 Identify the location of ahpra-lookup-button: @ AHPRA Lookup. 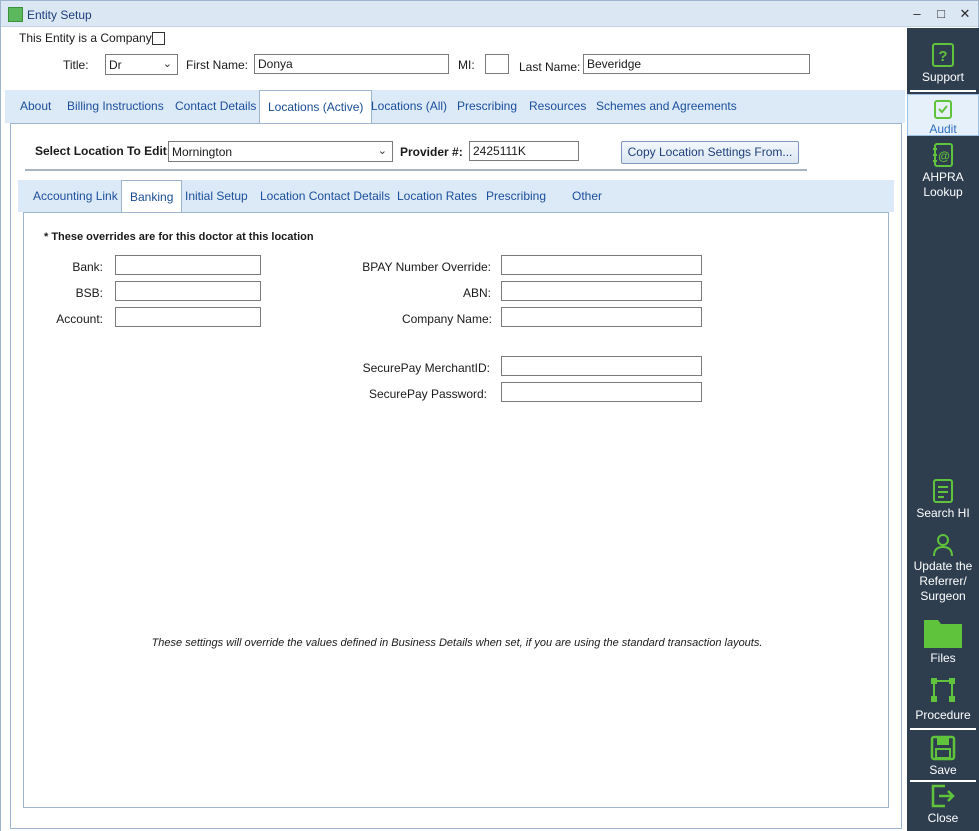
(943, 171).